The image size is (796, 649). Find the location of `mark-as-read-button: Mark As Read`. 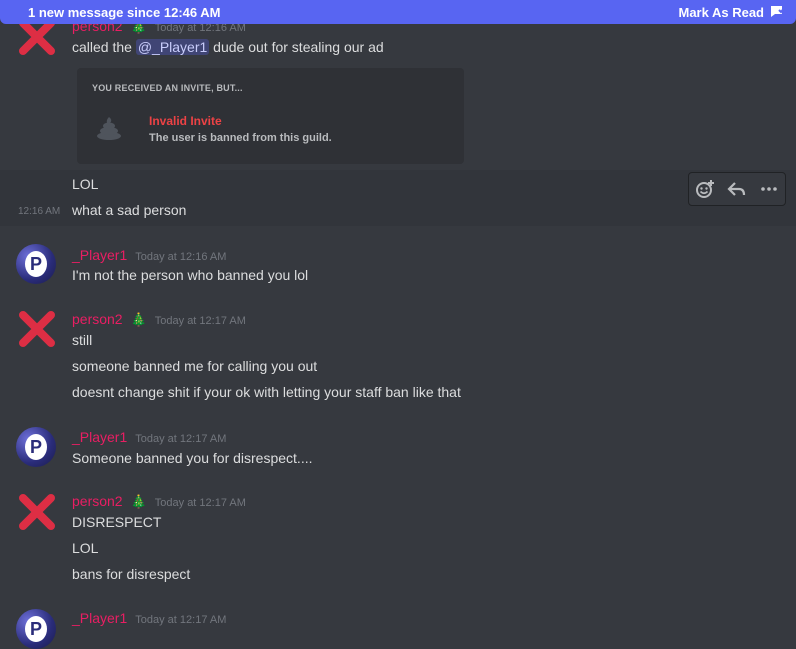

mark-as-read-button: Mark As Read is located at coordinates (733, 12).